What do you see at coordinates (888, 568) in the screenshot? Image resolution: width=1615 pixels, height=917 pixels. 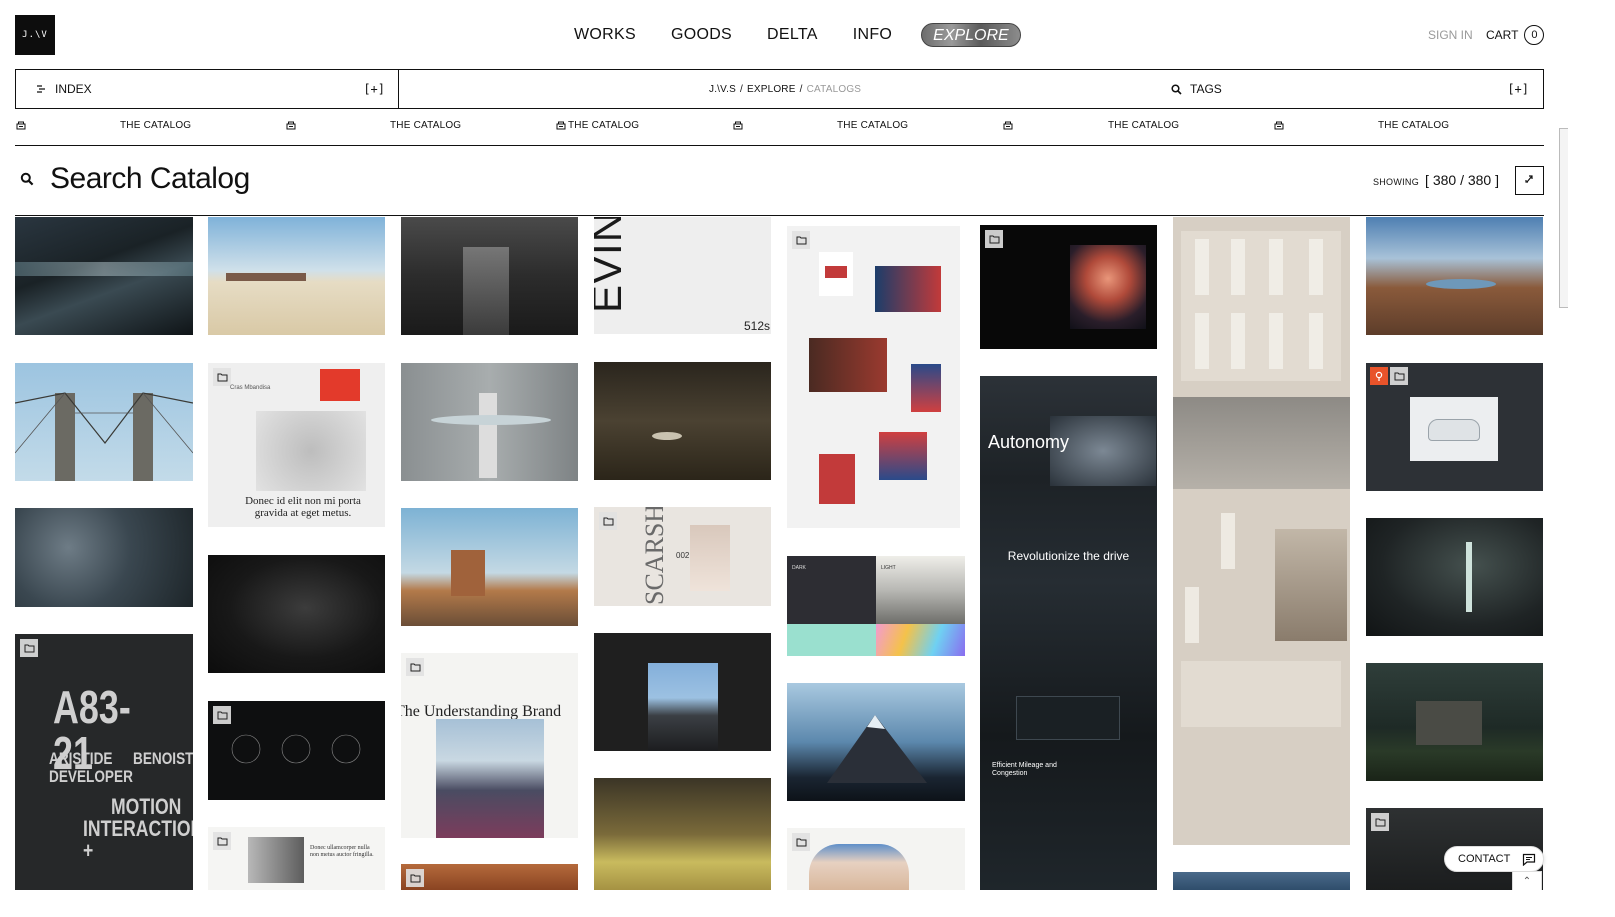 I see `swatch-label: LIGHT` at bounding box center [888, 568].